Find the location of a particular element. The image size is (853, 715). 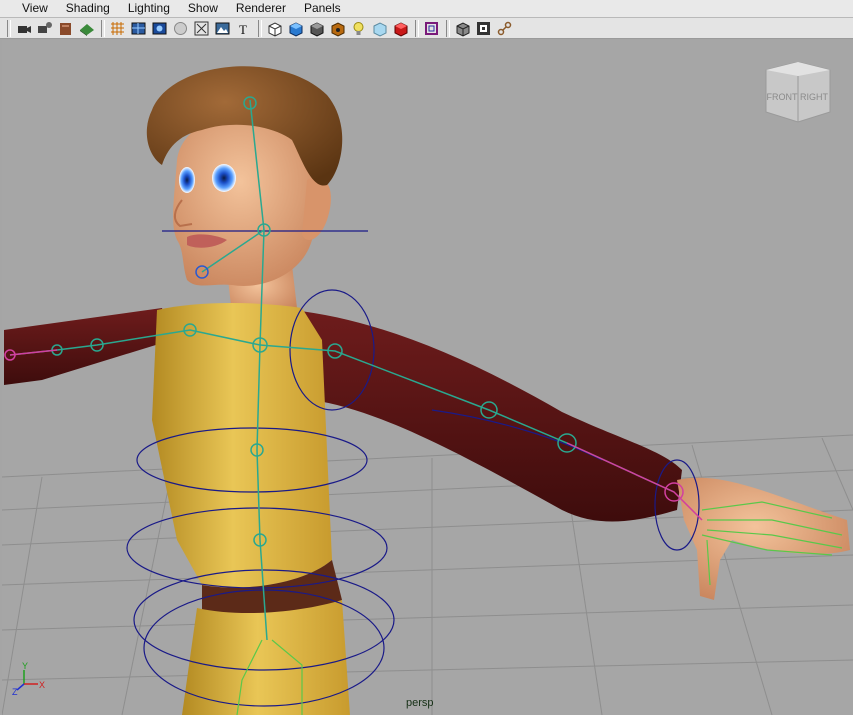

smooth-shade-icon is located at coordinates (159, 28).